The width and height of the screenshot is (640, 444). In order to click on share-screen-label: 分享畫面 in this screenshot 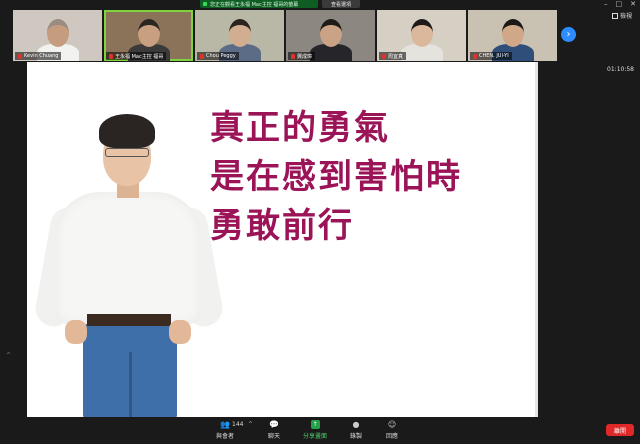, I will do `click(315, 436)`.